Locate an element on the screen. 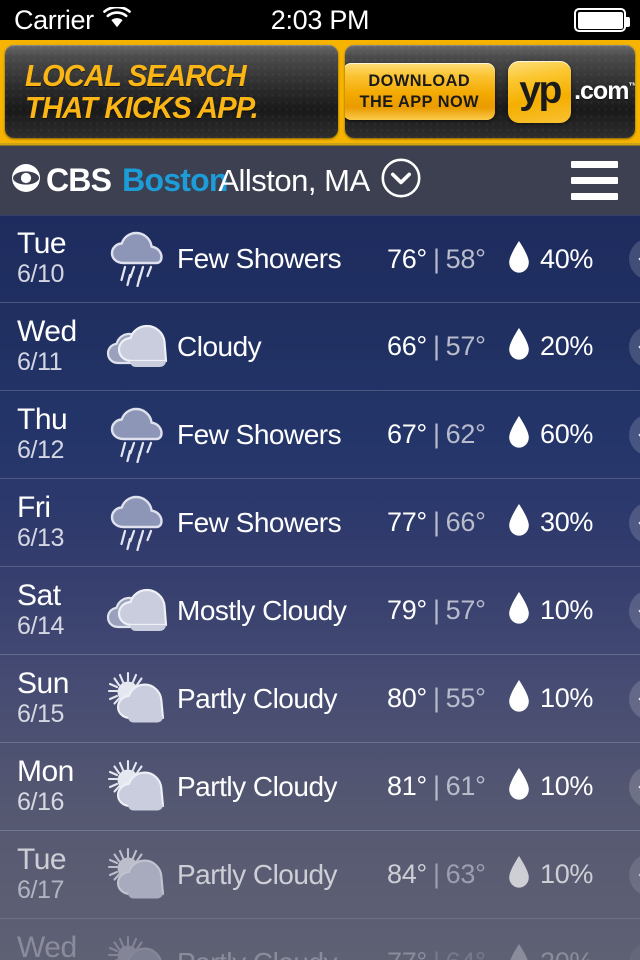 The width and height of the screenshot is (640, 960). forecast-precipitation: 30% is located at coordinates (566, 522).